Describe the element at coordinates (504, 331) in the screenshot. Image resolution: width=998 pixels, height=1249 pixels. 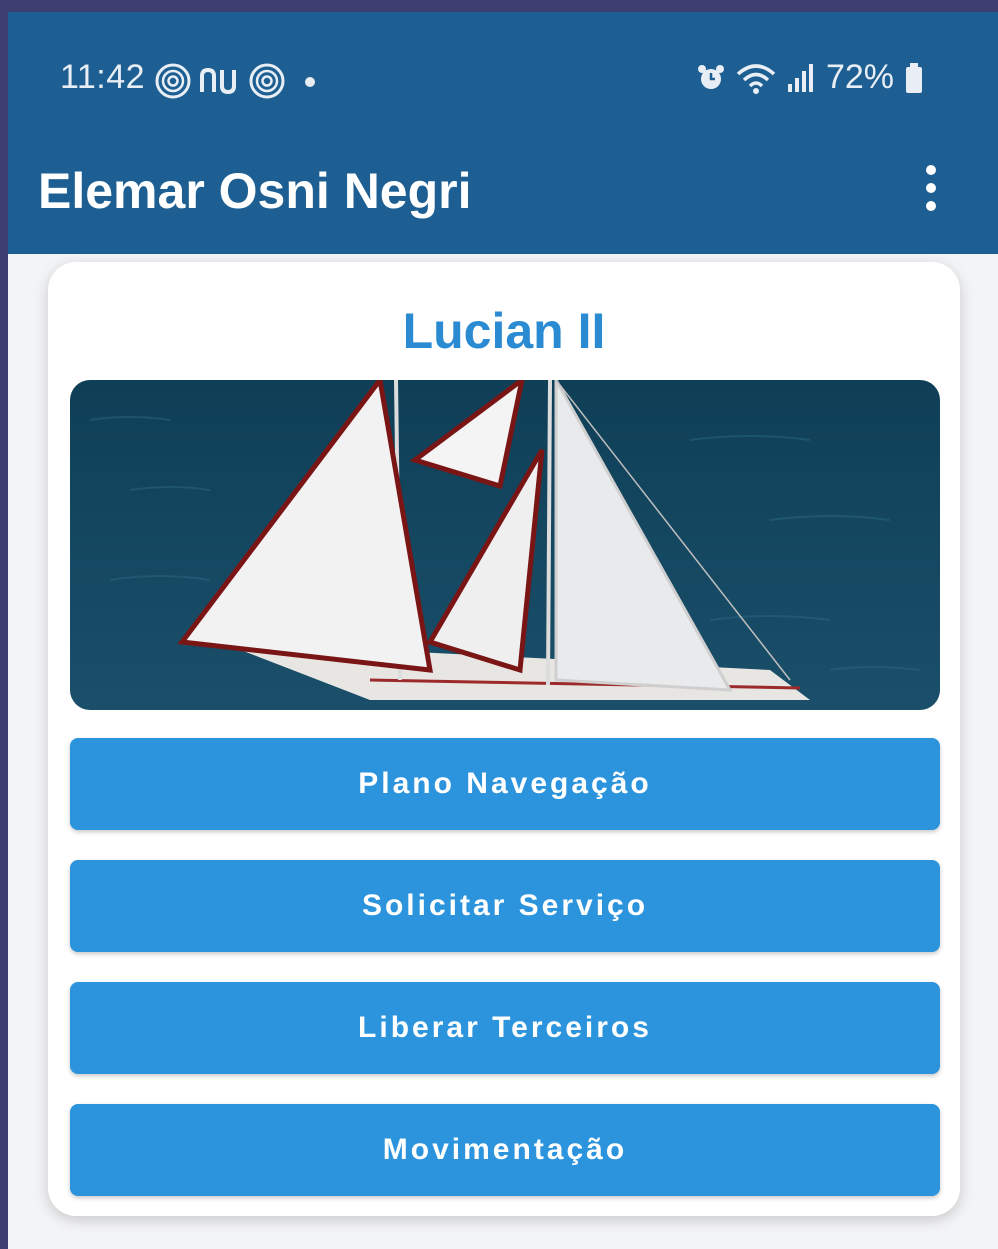
I see `vessel-name: Lucian II` at that location.